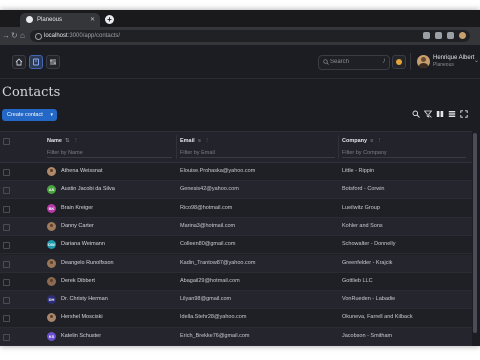 This screenshot has width=480, height=360. What do you see at coordinates (208, 225) in the screenshot?
I see `contact-email: Marina3@hotmail.com` at bounding box center [208, 225].